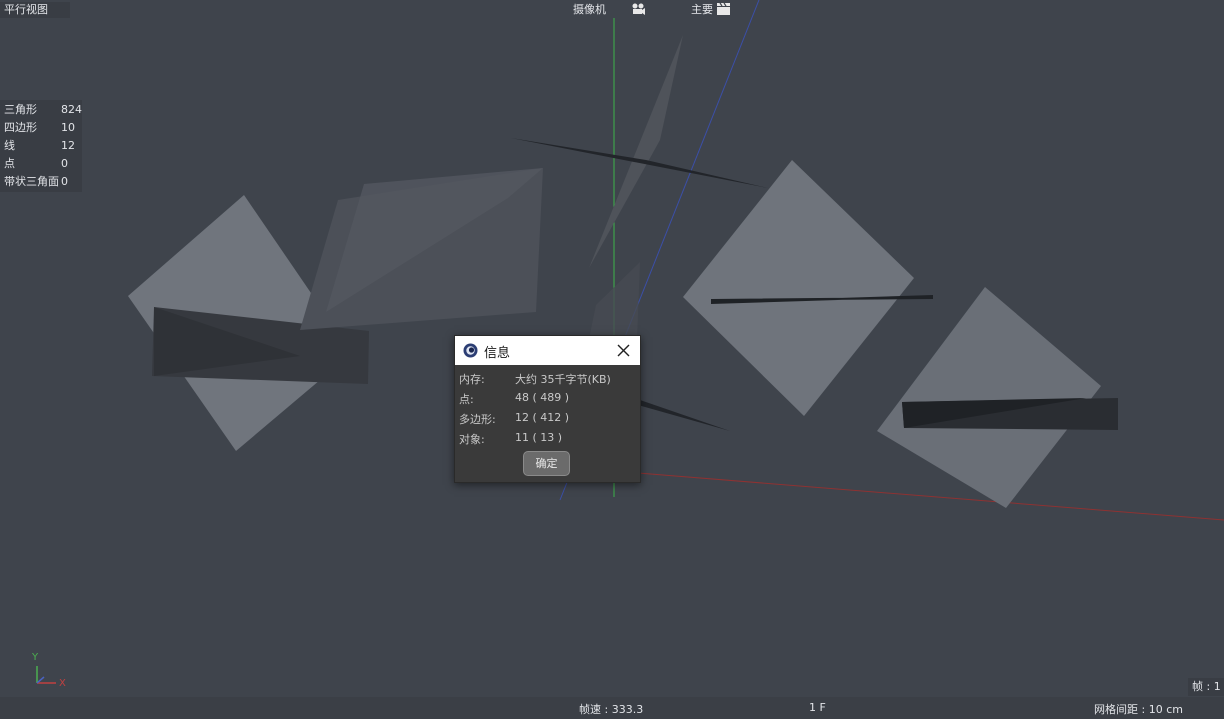 The image size is (1224, 719). I want to click on cinema4d-logo-icon, so click(470, 350).